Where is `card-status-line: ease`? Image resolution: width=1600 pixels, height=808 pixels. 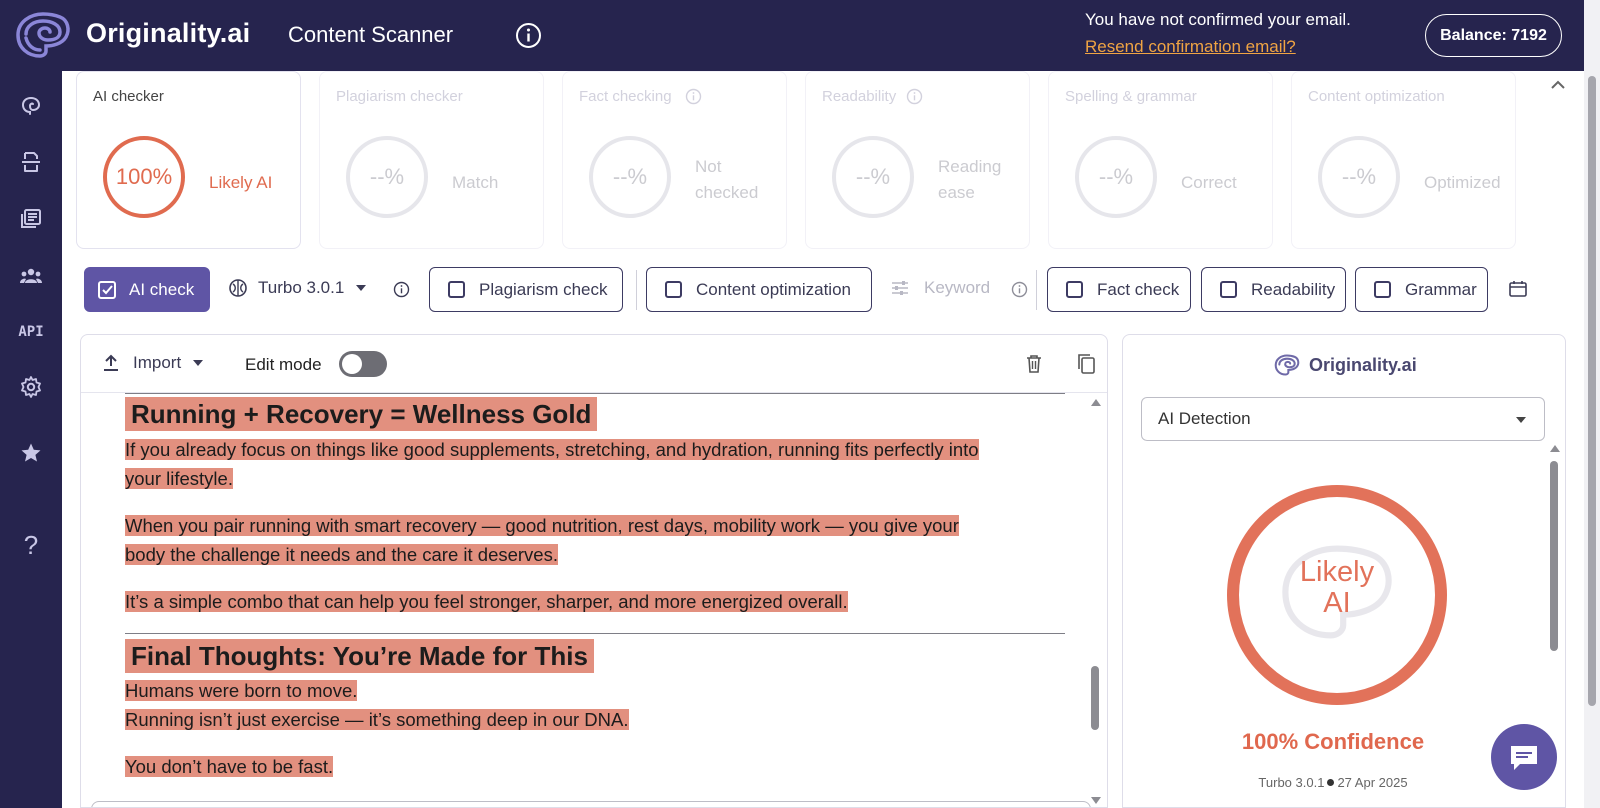
card-status-line: ease is located at coordinates (956, 192).